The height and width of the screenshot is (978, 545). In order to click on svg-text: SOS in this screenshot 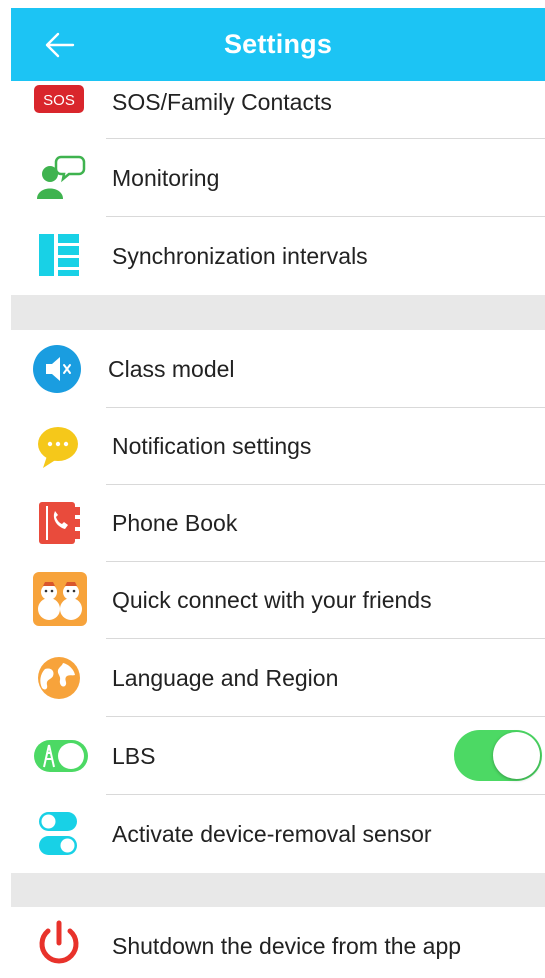, I will do `click(59, 100)`.